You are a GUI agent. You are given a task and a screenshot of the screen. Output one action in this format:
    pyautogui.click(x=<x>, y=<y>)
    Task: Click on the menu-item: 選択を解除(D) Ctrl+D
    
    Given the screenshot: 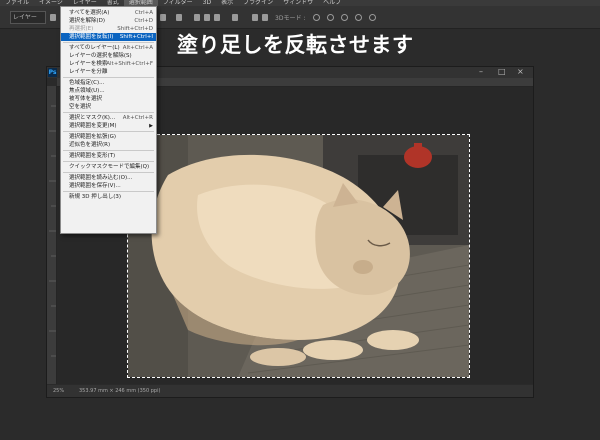 What is the action you would take?
    pyautogui.click(x=108, y=21)
    